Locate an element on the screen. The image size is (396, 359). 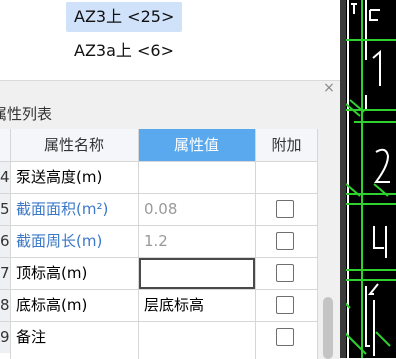
row-index: 5 is located at coordinates (5, 209).